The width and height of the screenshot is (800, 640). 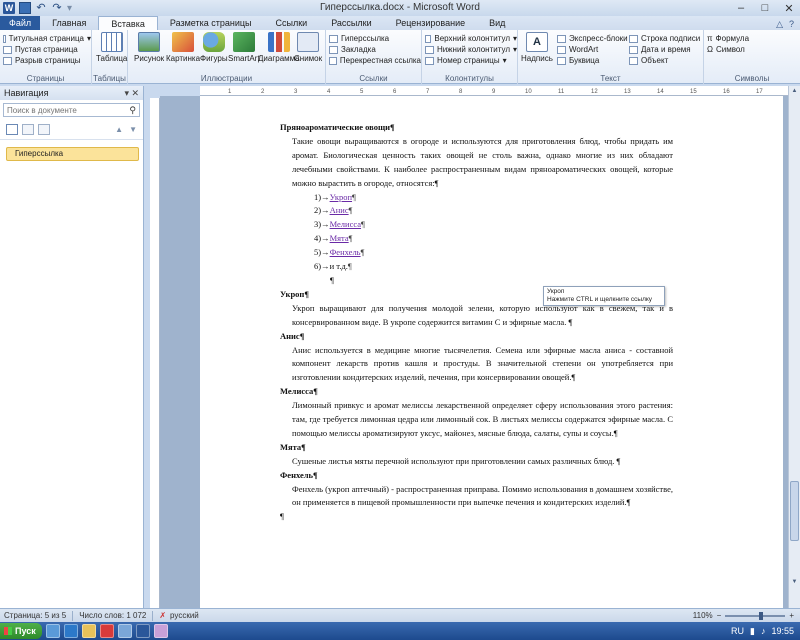 What do you see at coordinates (25, 8) in the screenshot?
I see `save-icon` at bounding box center [25, 8].